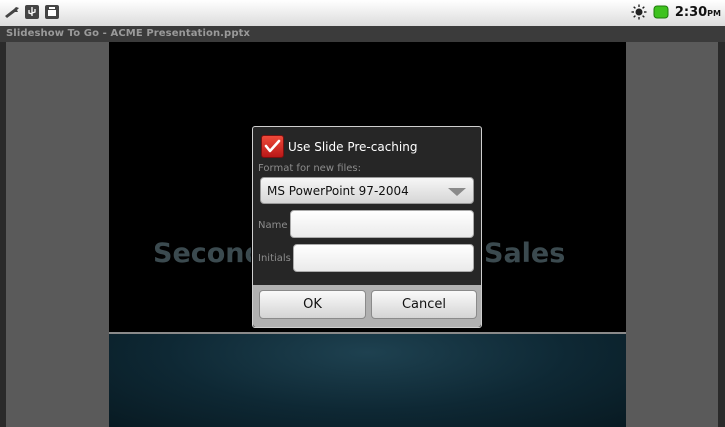 The image size is (725, 427). What do you see at coordinates (312, 304) in the screenshot?
I see `ok-button: OK` at bounding box center [312, 304].